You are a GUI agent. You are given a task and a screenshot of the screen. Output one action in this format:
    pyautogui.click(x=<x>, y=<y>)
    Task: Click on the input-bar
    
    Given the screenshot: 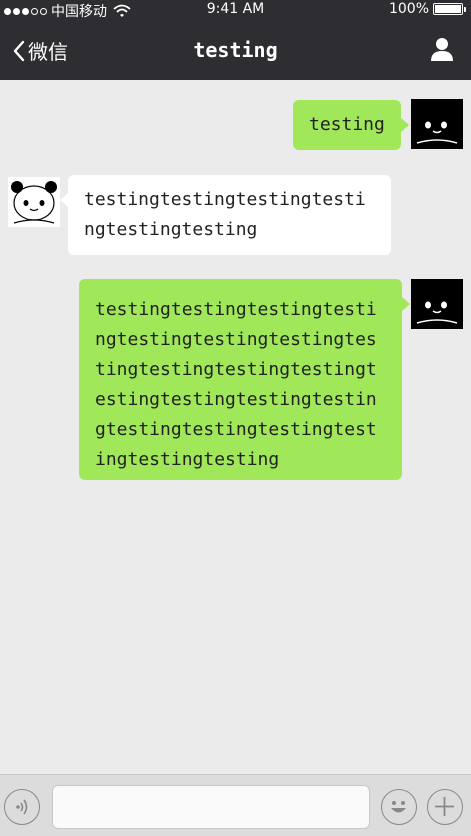 What is the action you would take?
    pyautogui.click(x=235, y=805)
    